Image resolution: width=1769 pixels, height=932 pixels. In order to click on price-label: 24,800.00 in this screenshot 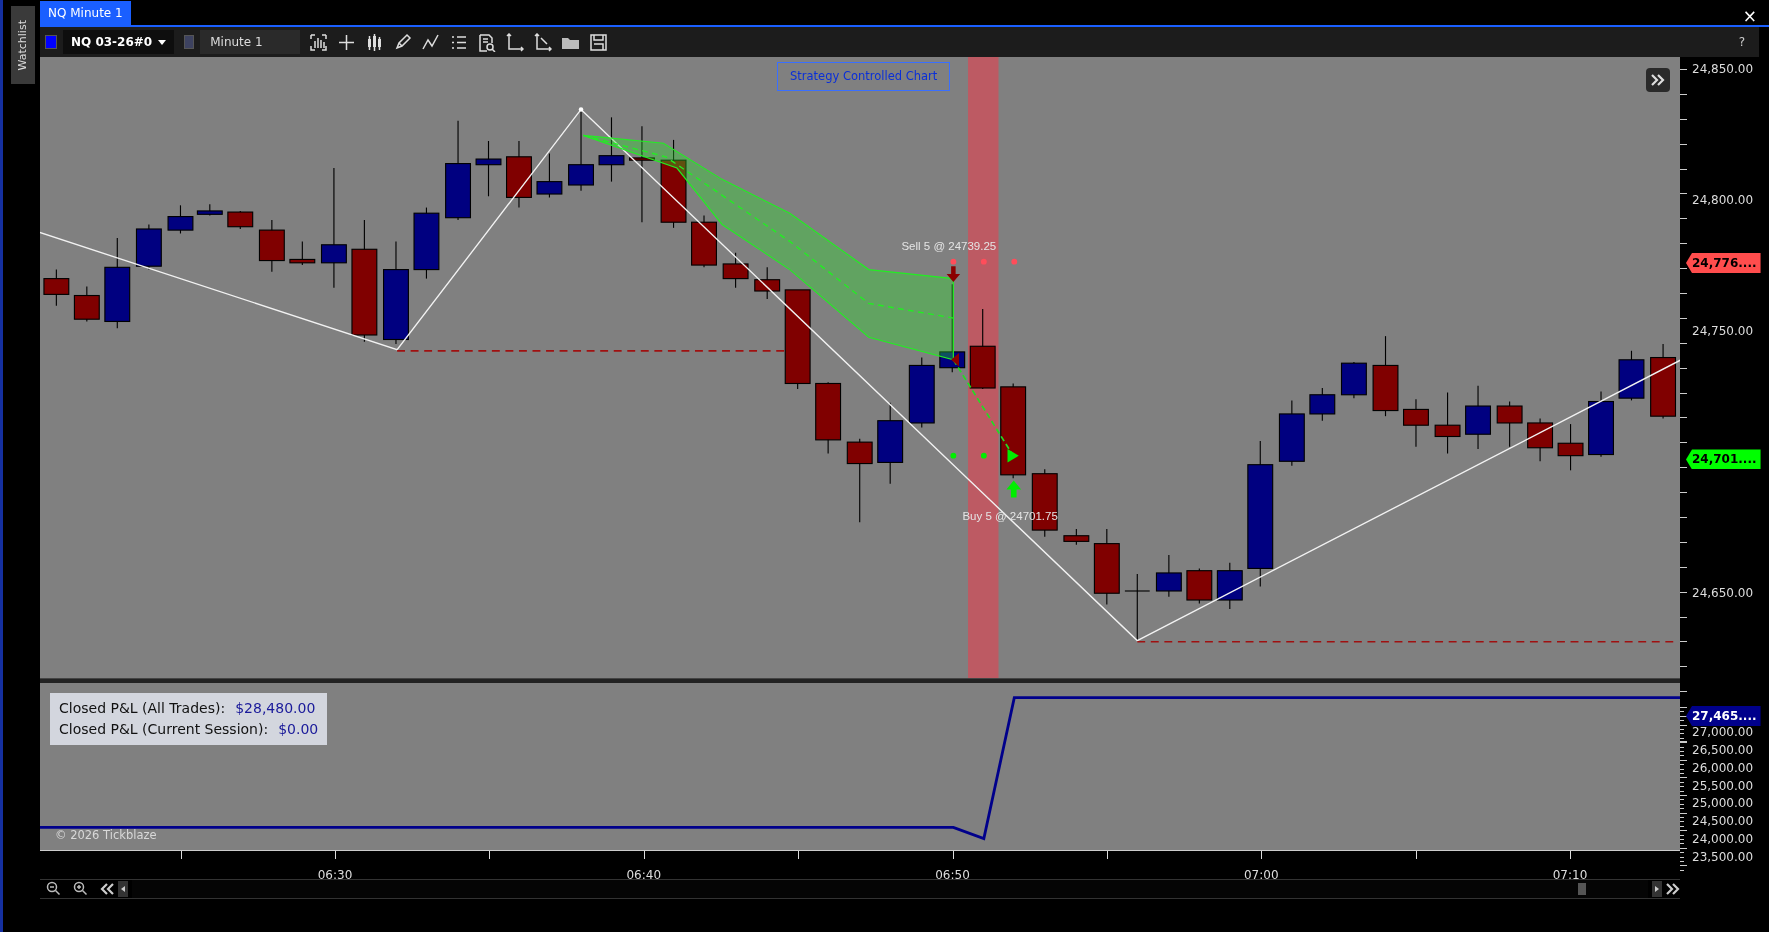, I will do `click(1723, 200)`.